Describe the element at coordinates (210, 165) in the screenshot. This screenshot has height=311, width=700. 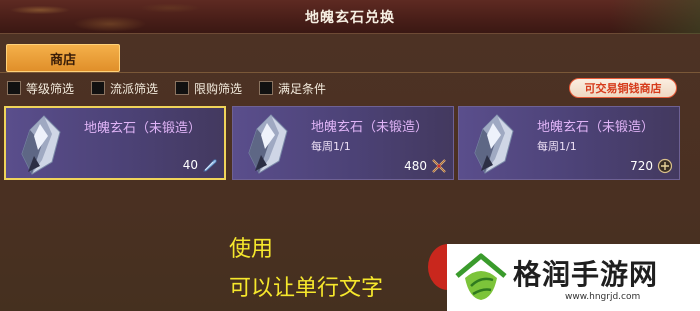
I see `feather-quill-icon` at that location.